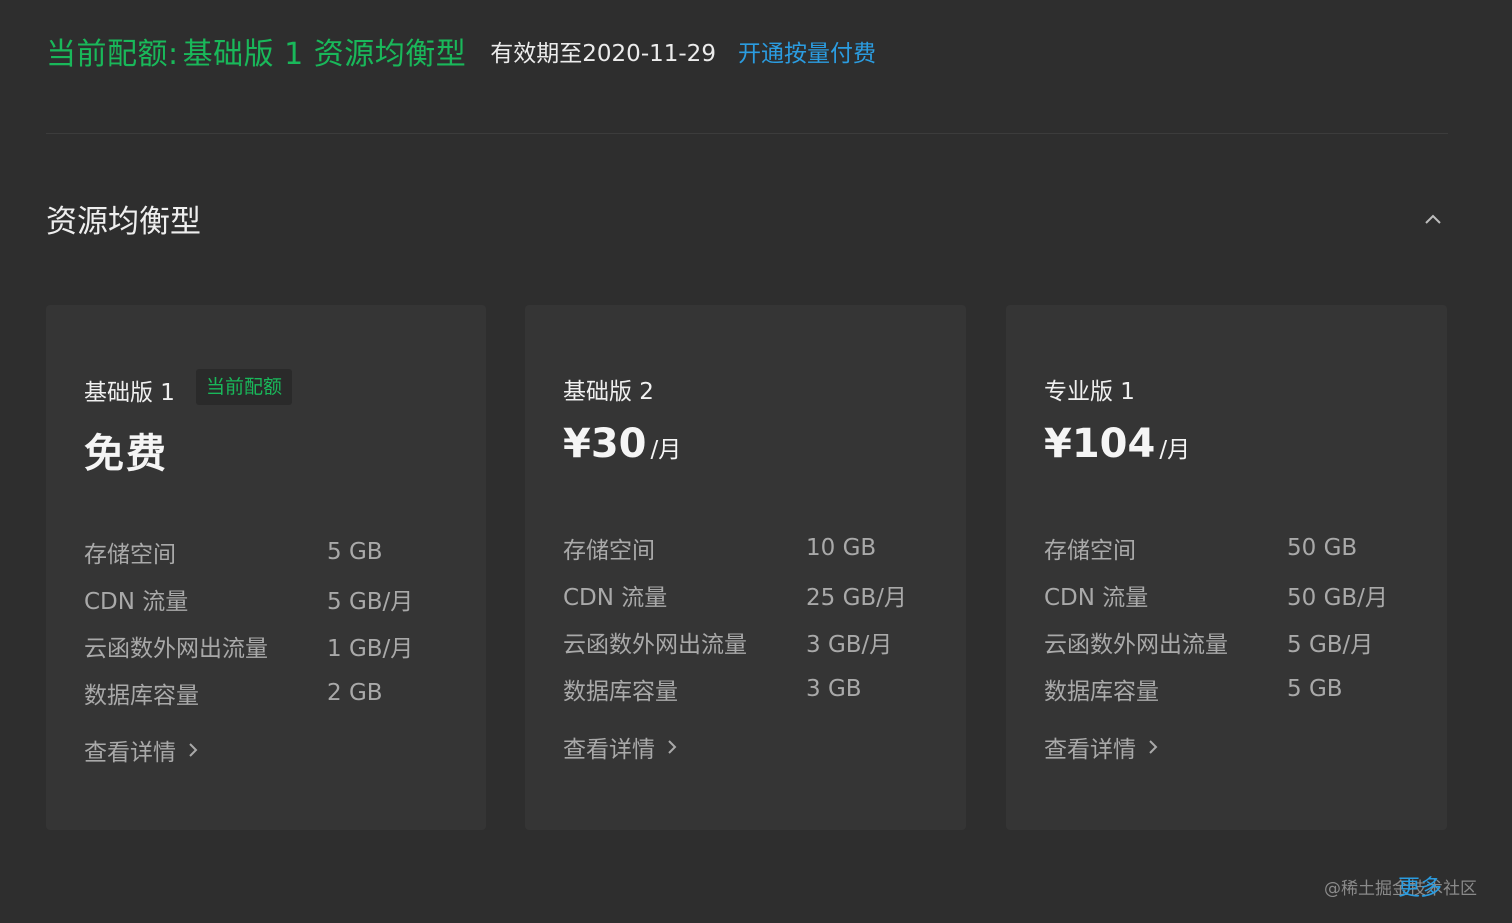  What do you see at coordinates (274, 645) in the screenshot?
I see `spec-row: 云函数外网出流量 1 GB/月` at bounding box center [274, 645].